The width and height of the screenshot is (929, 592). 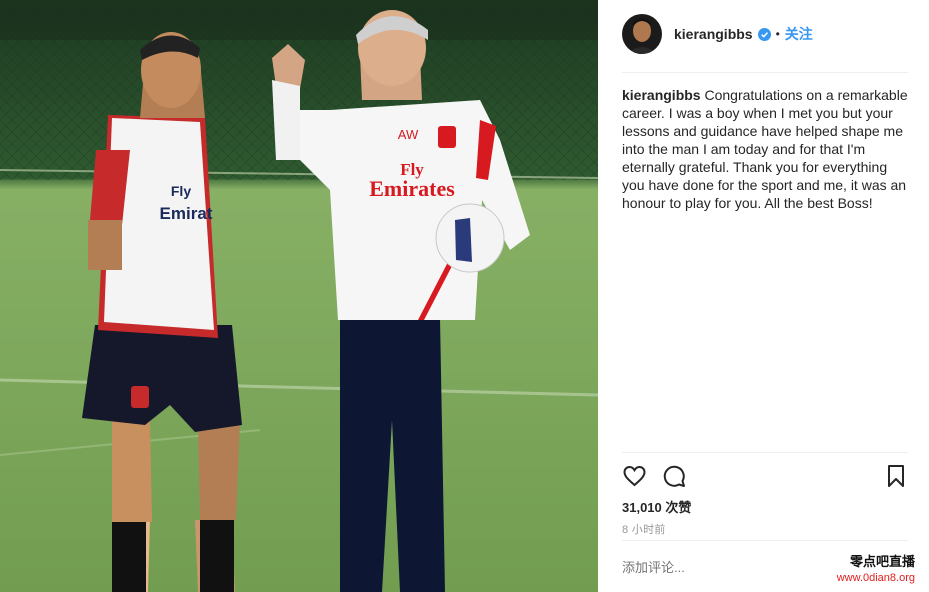 I want to click on avatar-image, so click(x=642, y=34).